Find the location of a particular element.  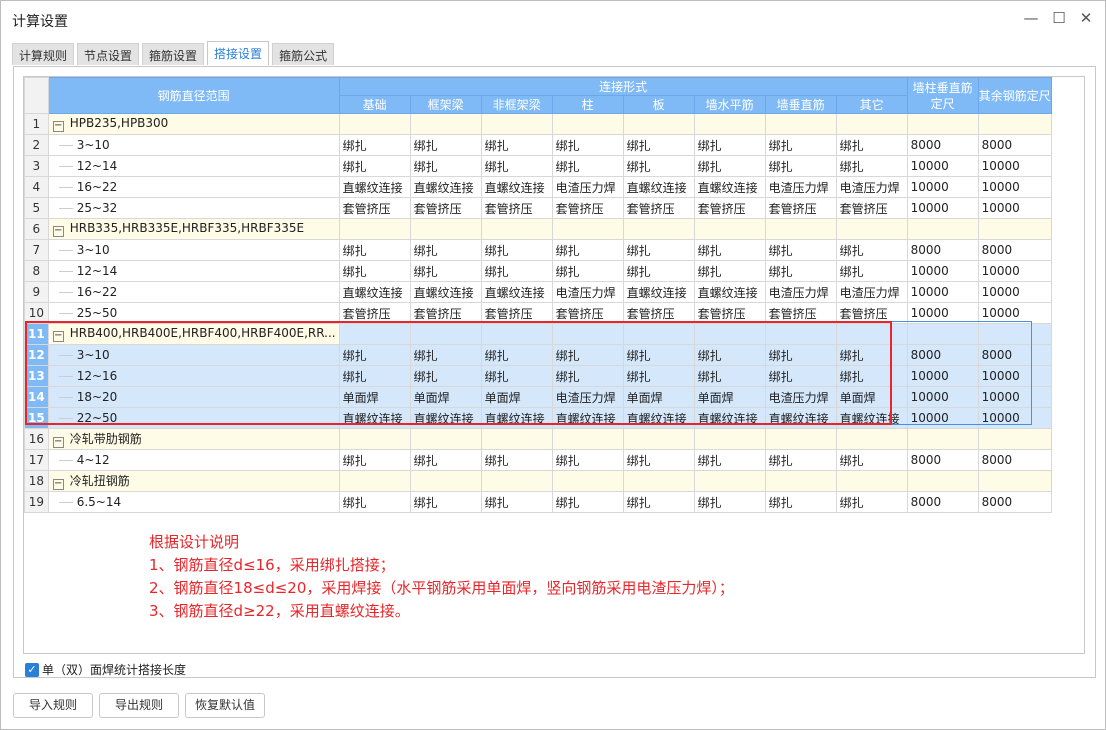

row-number: 13 is located at coordinates (36, 376).